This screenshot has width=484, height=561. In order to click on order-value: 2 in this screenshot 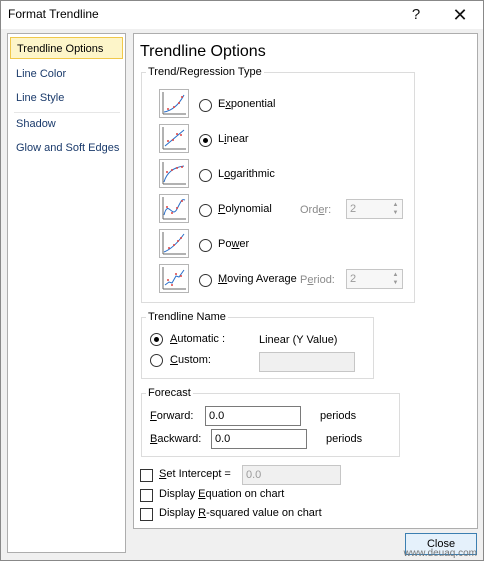, I will do `click(353, 209)`.